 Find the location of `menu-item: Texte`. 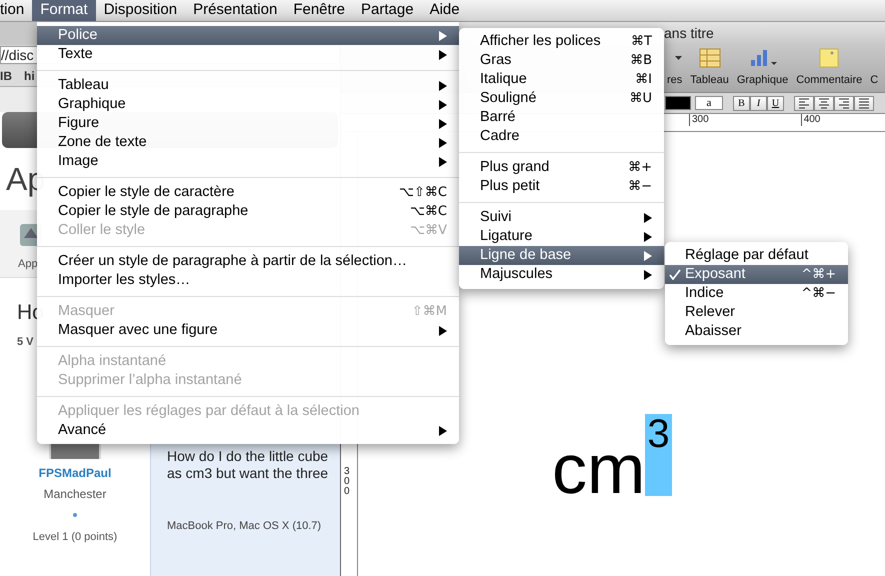

menu-item: Texte is located at coordinates (248, 54).